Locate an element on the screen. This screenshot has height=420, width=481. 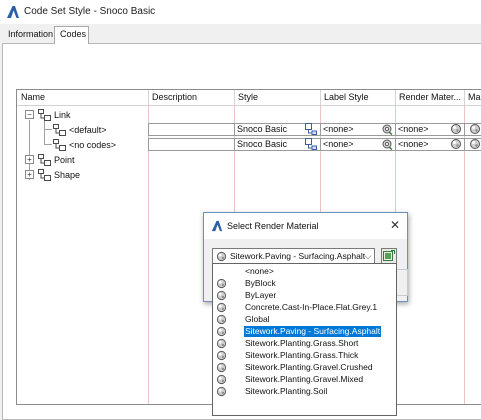
dropdown-item-byblock: ByBlock is located at coordinates (304, 284).